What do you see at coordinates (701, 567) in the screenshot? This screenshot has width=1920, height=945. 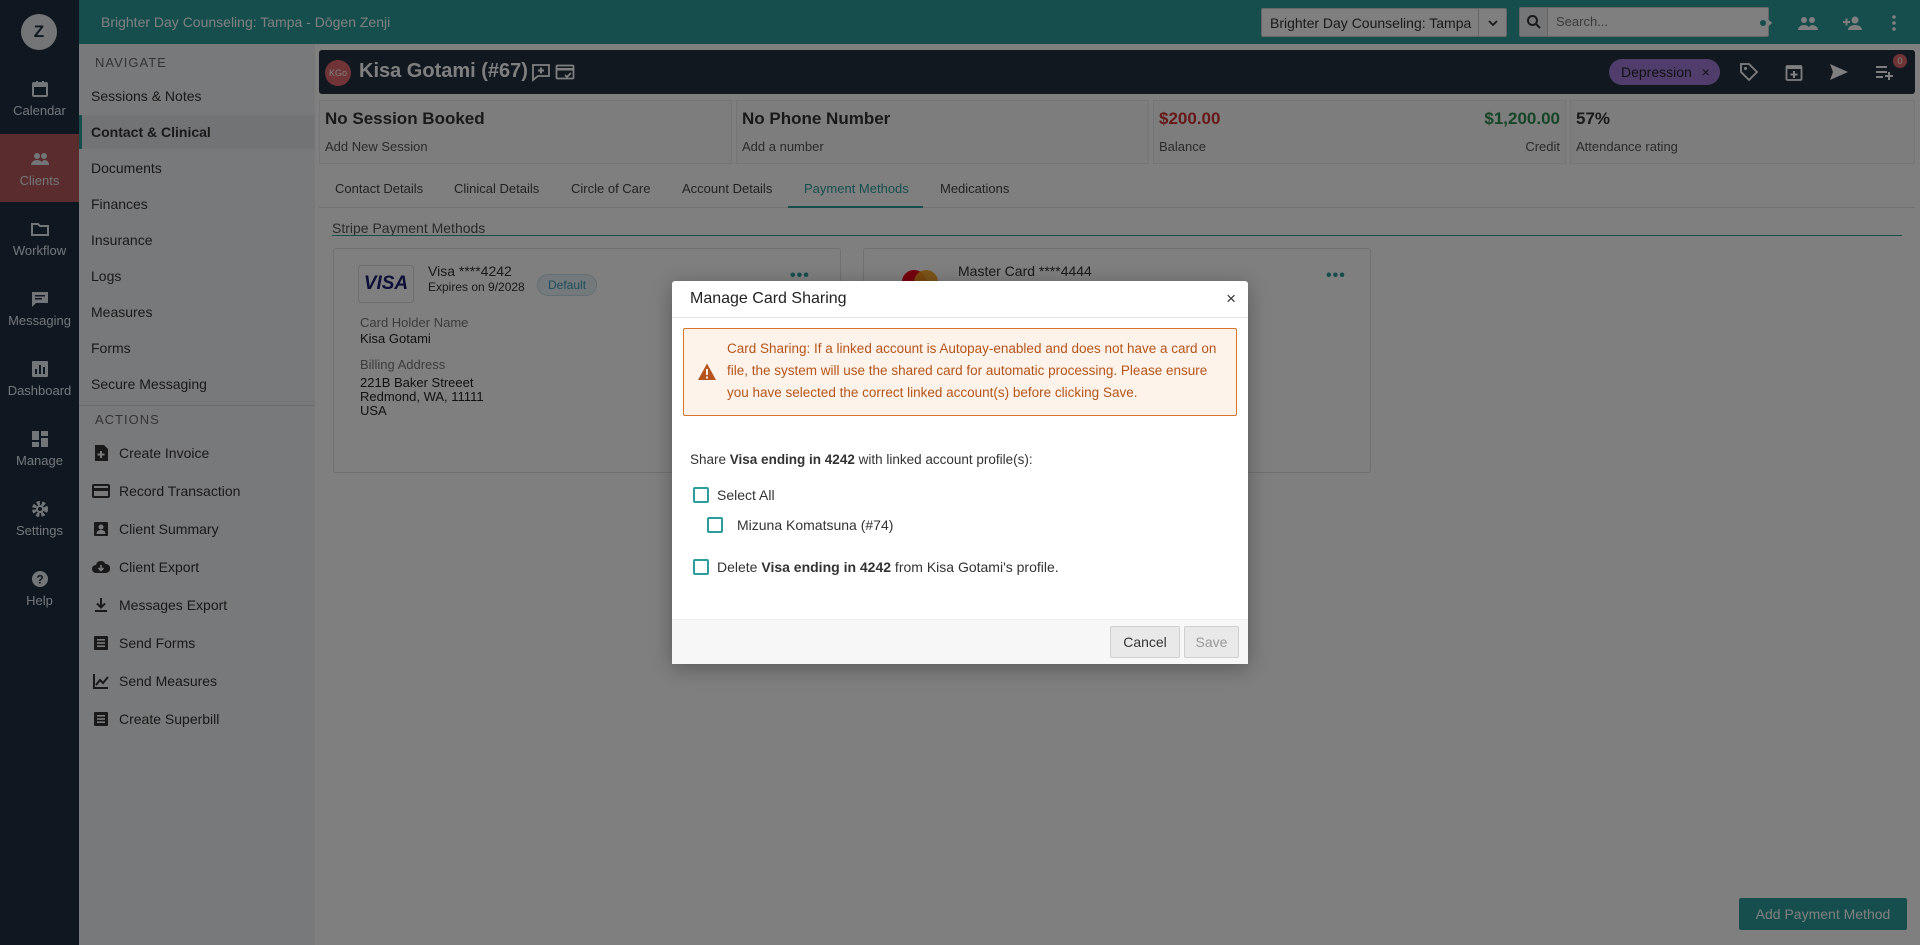 I see `delete-card-checkbox` at bounding box center [701, 567].